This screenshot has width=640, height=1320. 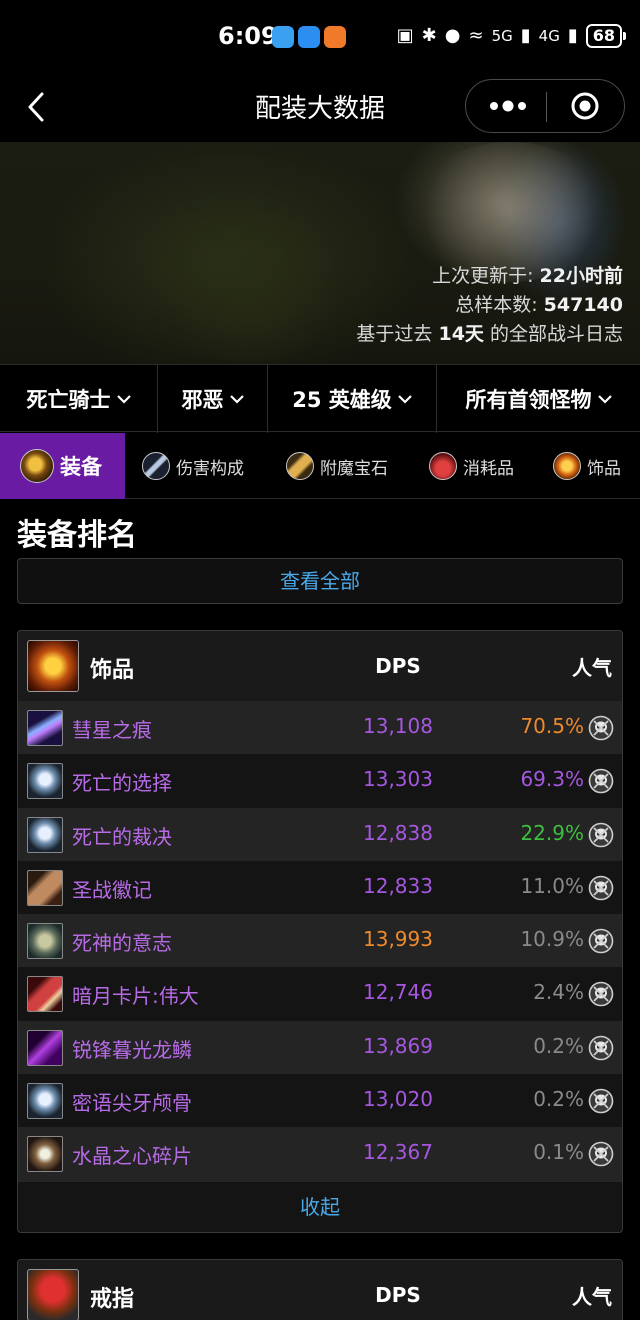 What do you see at coordinates (62, 466) in the screenshot?
I see `tab-gear: 装备` at bounding box center [62, 466].